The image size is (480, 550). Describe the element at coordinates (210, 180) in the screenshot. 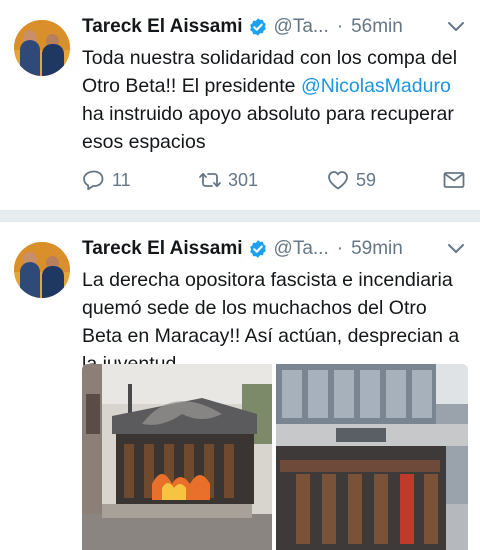

I see `retweet-icon` at that location.